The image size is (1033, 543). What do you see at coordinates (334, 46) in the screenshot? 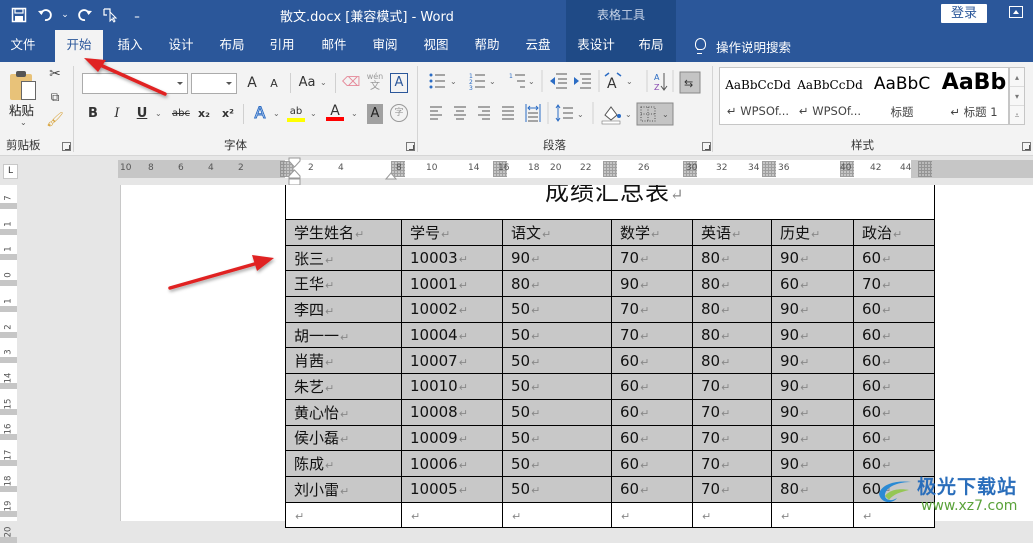
I see `tab-mailings: 邮件` at bounding box center [334, 46].